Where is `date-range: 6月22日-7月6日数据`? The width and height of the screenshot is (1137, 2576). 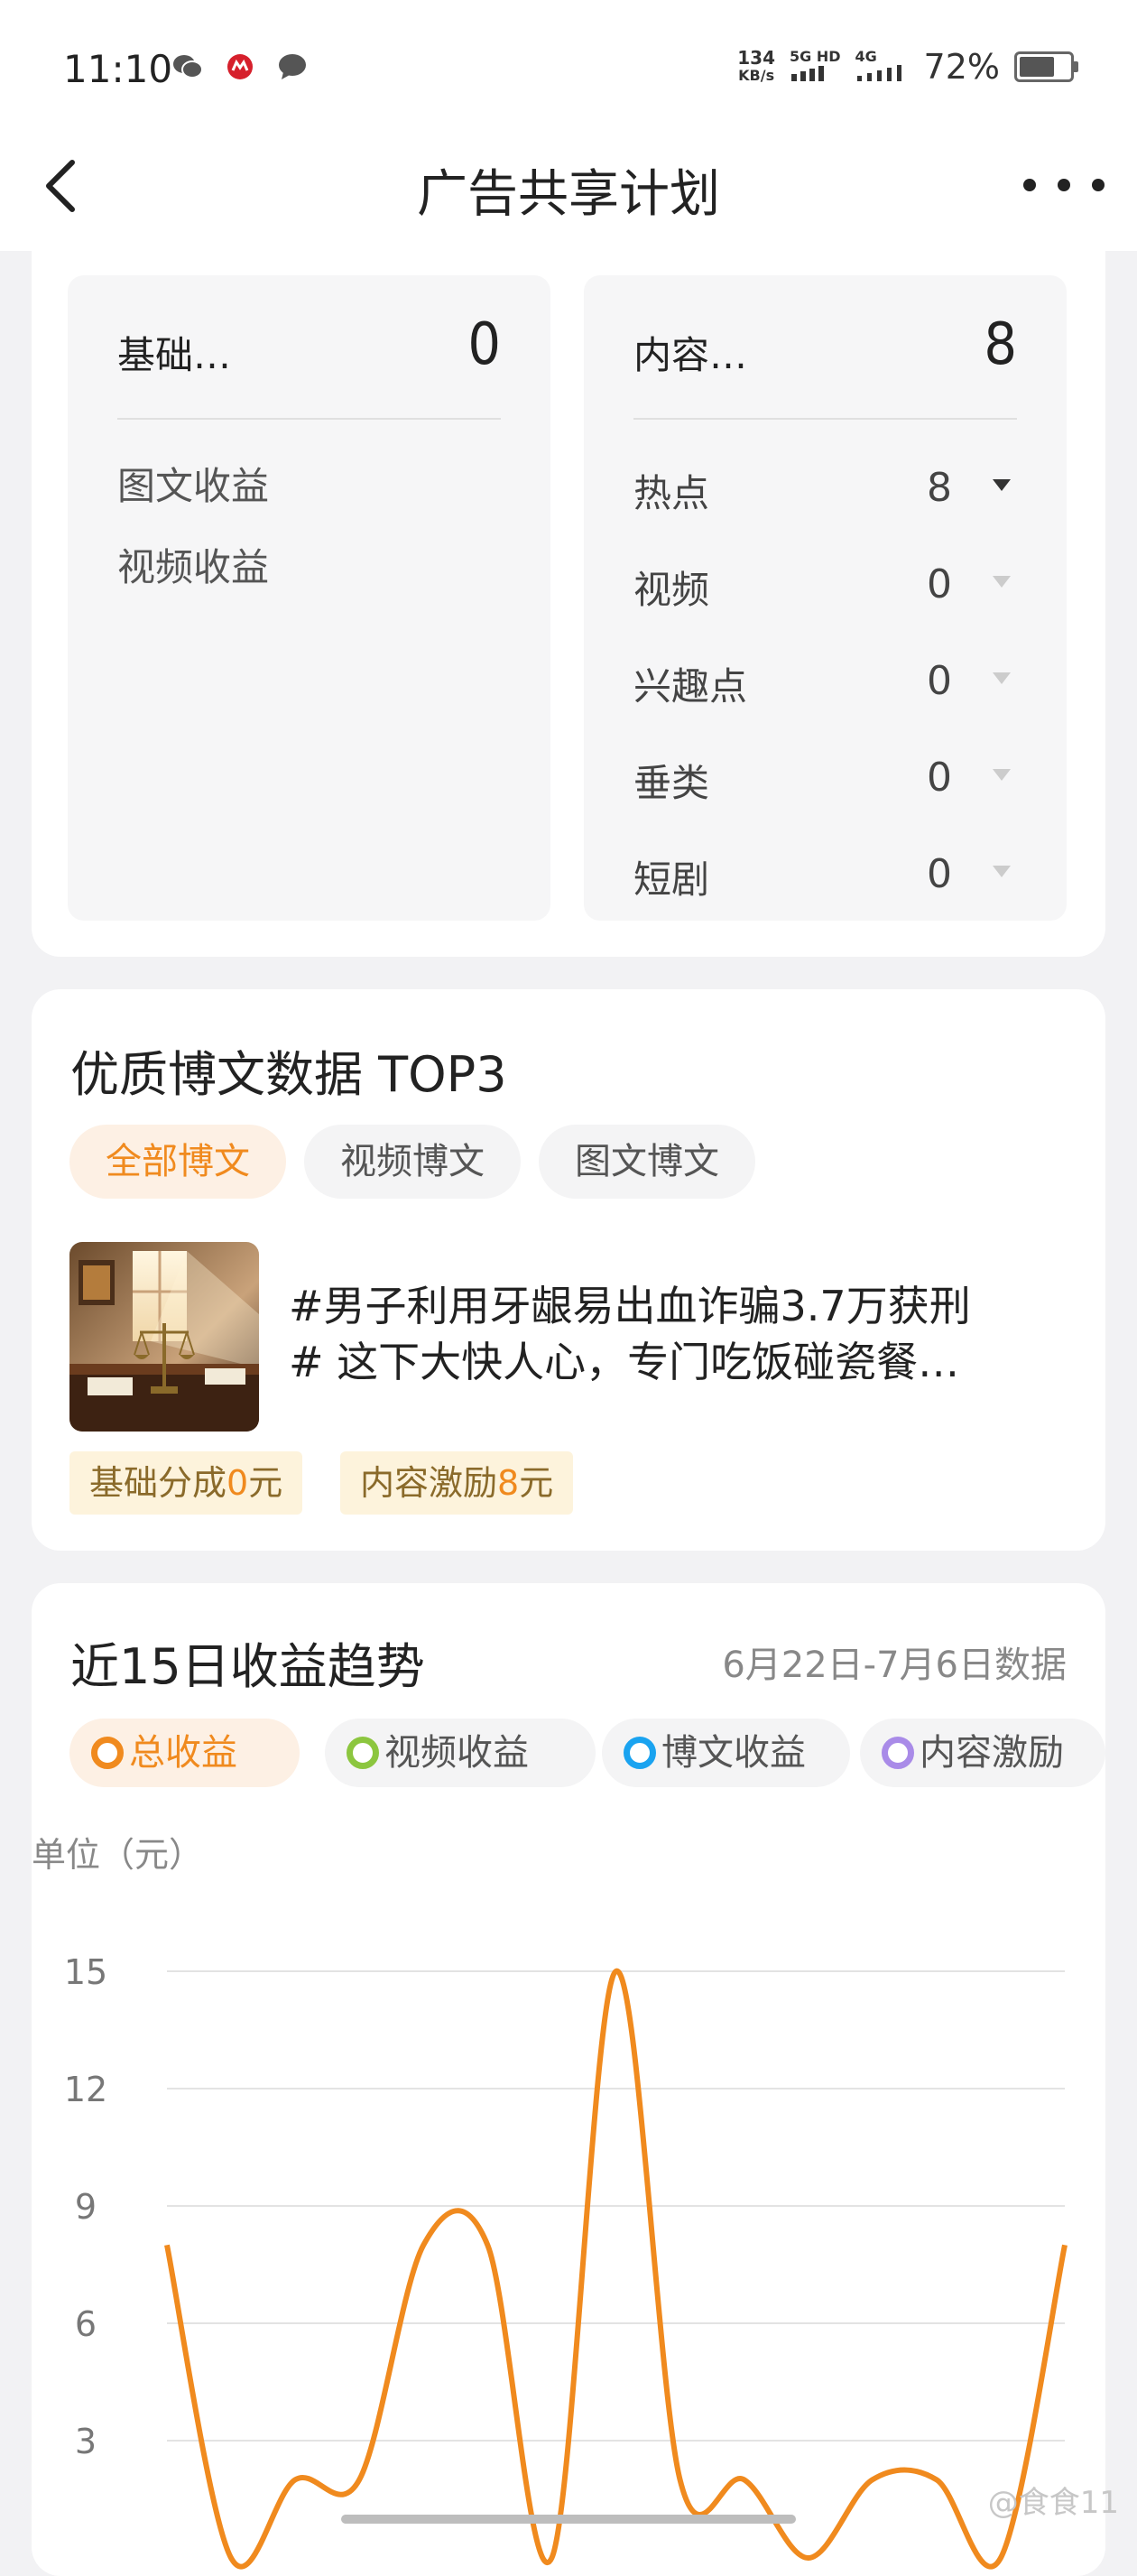 date-range: 6月22日-7月6日数据 is located at coordinates (895, 1665).